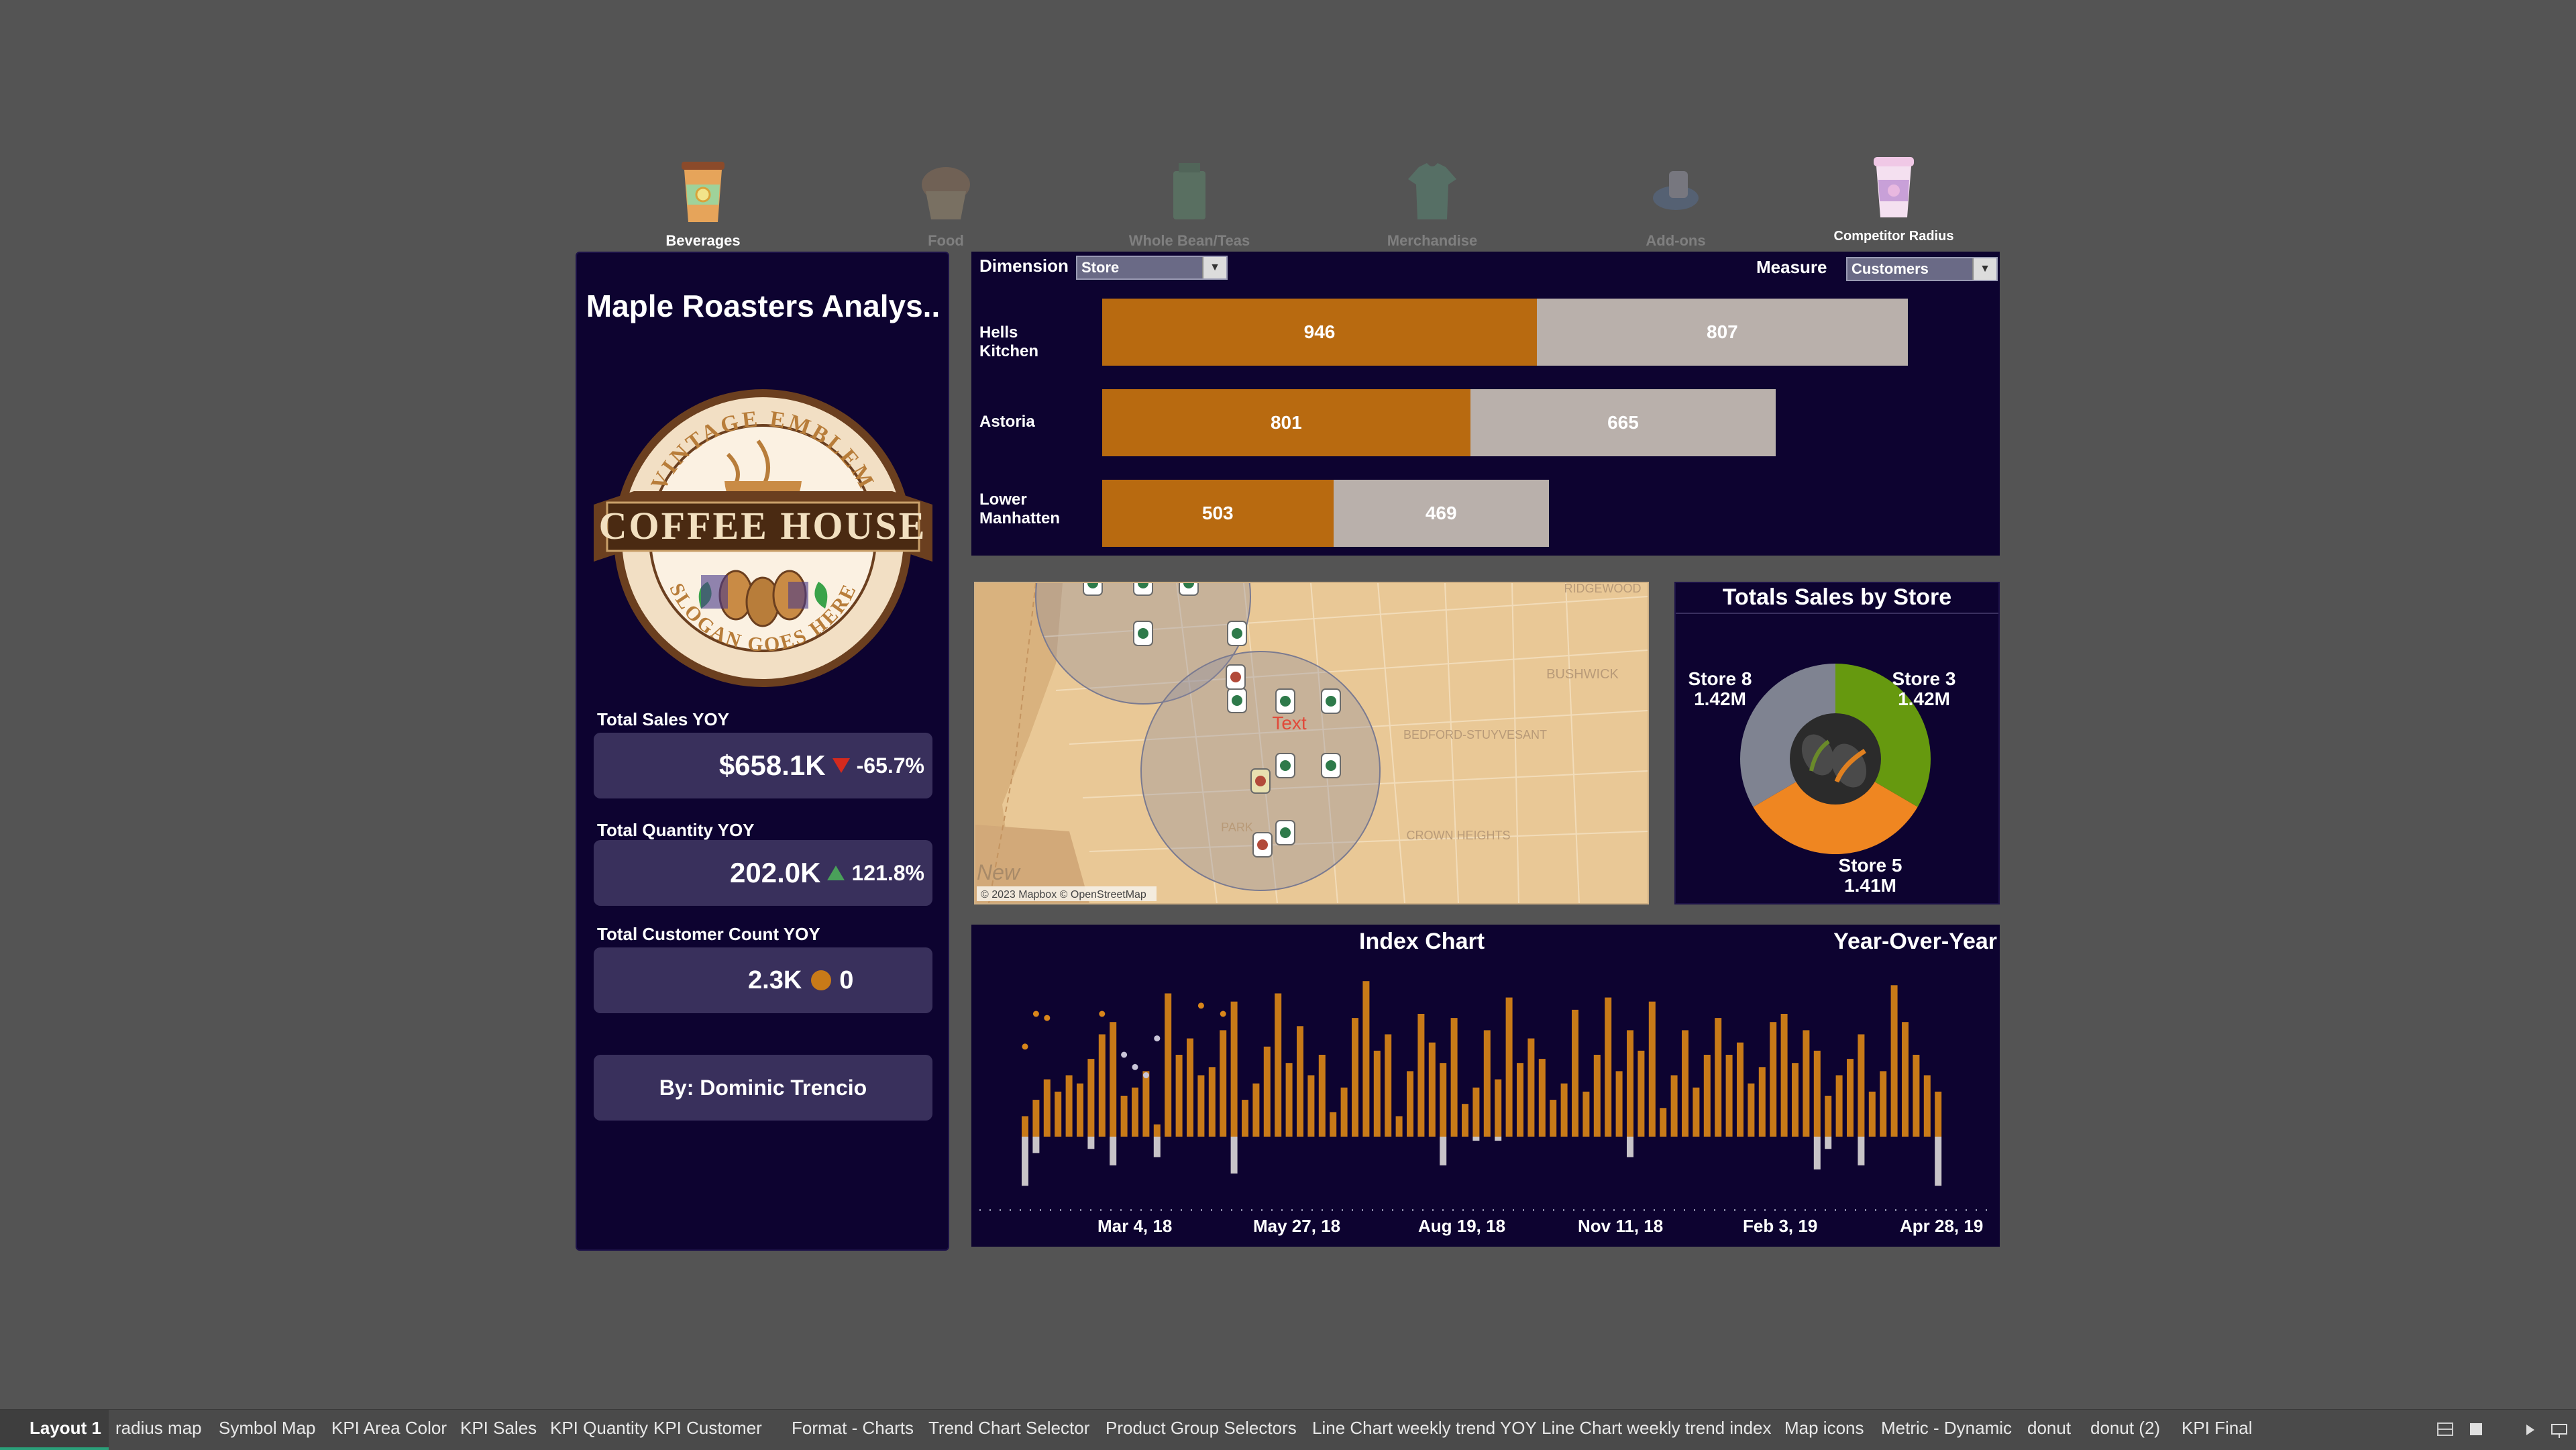 The width and height of the screenshot is (2576, 1450). What do you see at coordinates (1824, 1428) in the screenshot?
I see `sheet-tab: Map icons` at bounding box center [1824, 1428].